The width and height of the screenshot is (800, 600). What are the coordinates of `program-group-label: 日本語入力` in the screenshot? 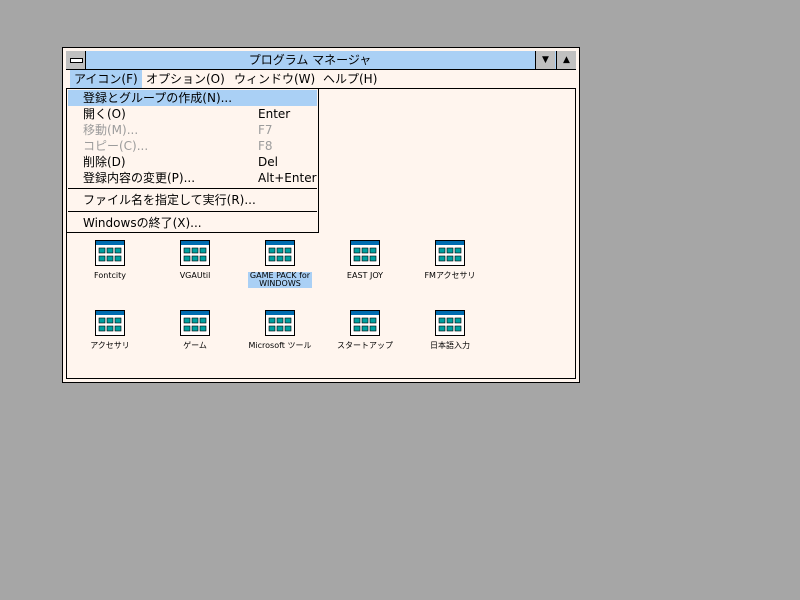 It's located at (450, 345).